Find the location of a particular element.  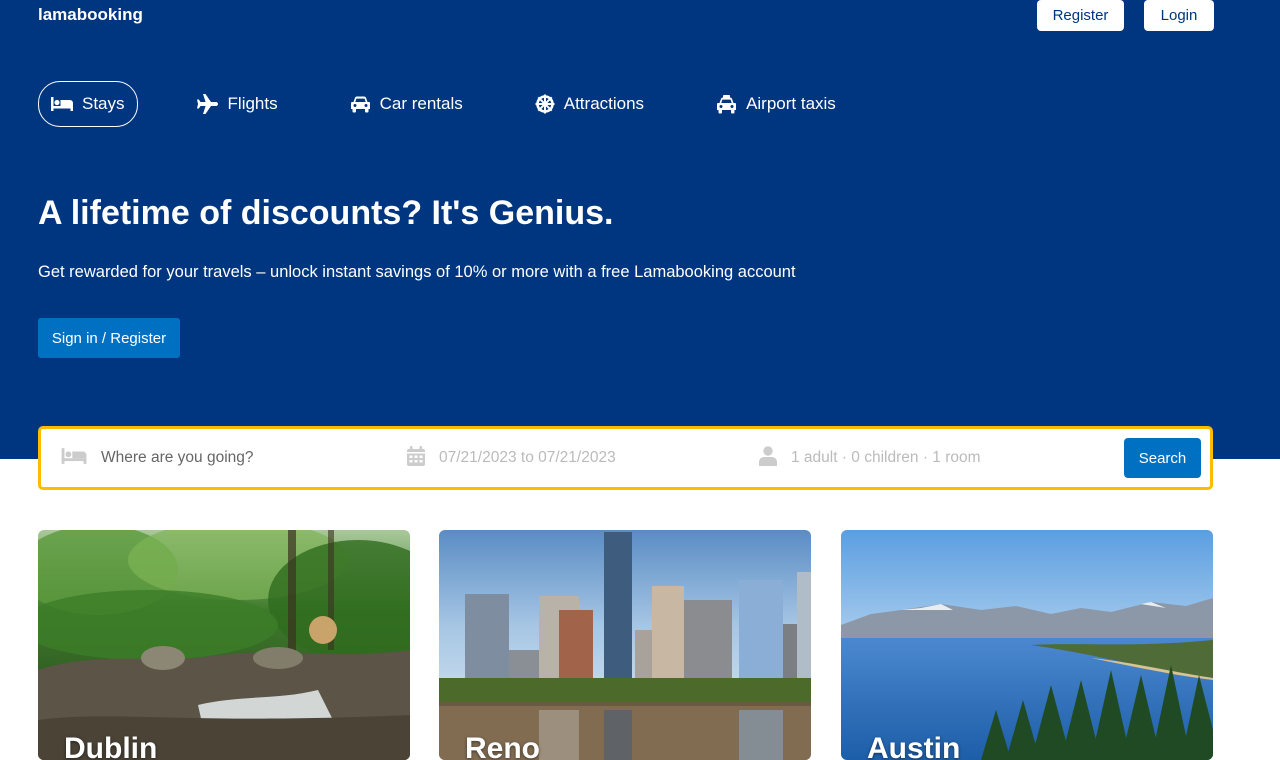

logo: lamabooking is located at coordinates (90, 15).